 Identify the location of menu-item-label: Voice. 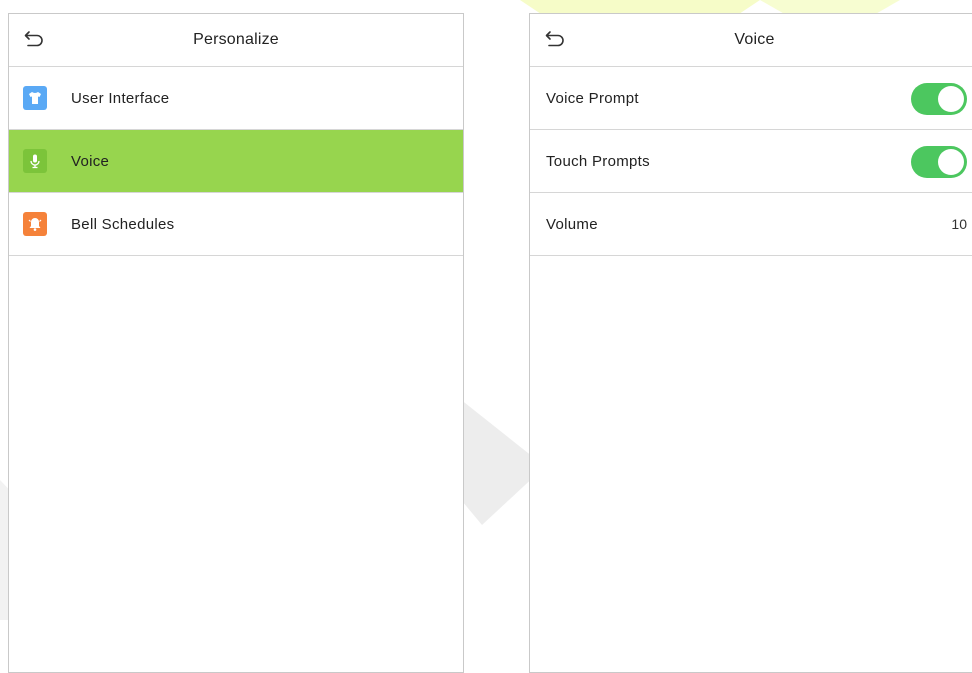
(90, 161).